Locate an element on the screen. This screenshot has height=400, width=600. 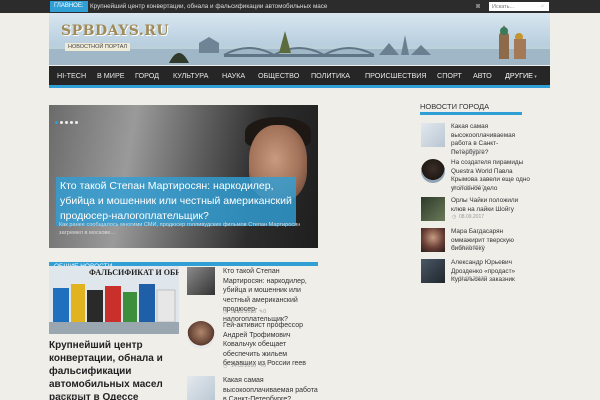
nav-item-sport: Спорт is located at coordinates (449, 75).